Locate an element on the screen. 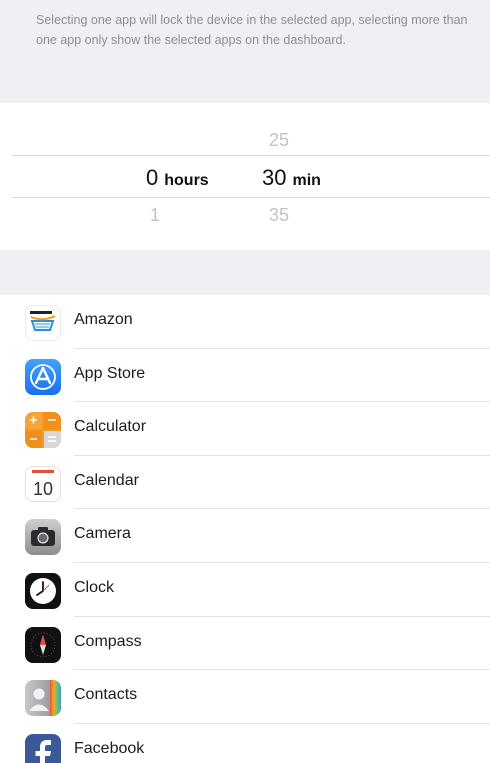 This screenshot has height=763, width=490. app-row-calendar: 10 Calendar is located at coordinates (245, 482).